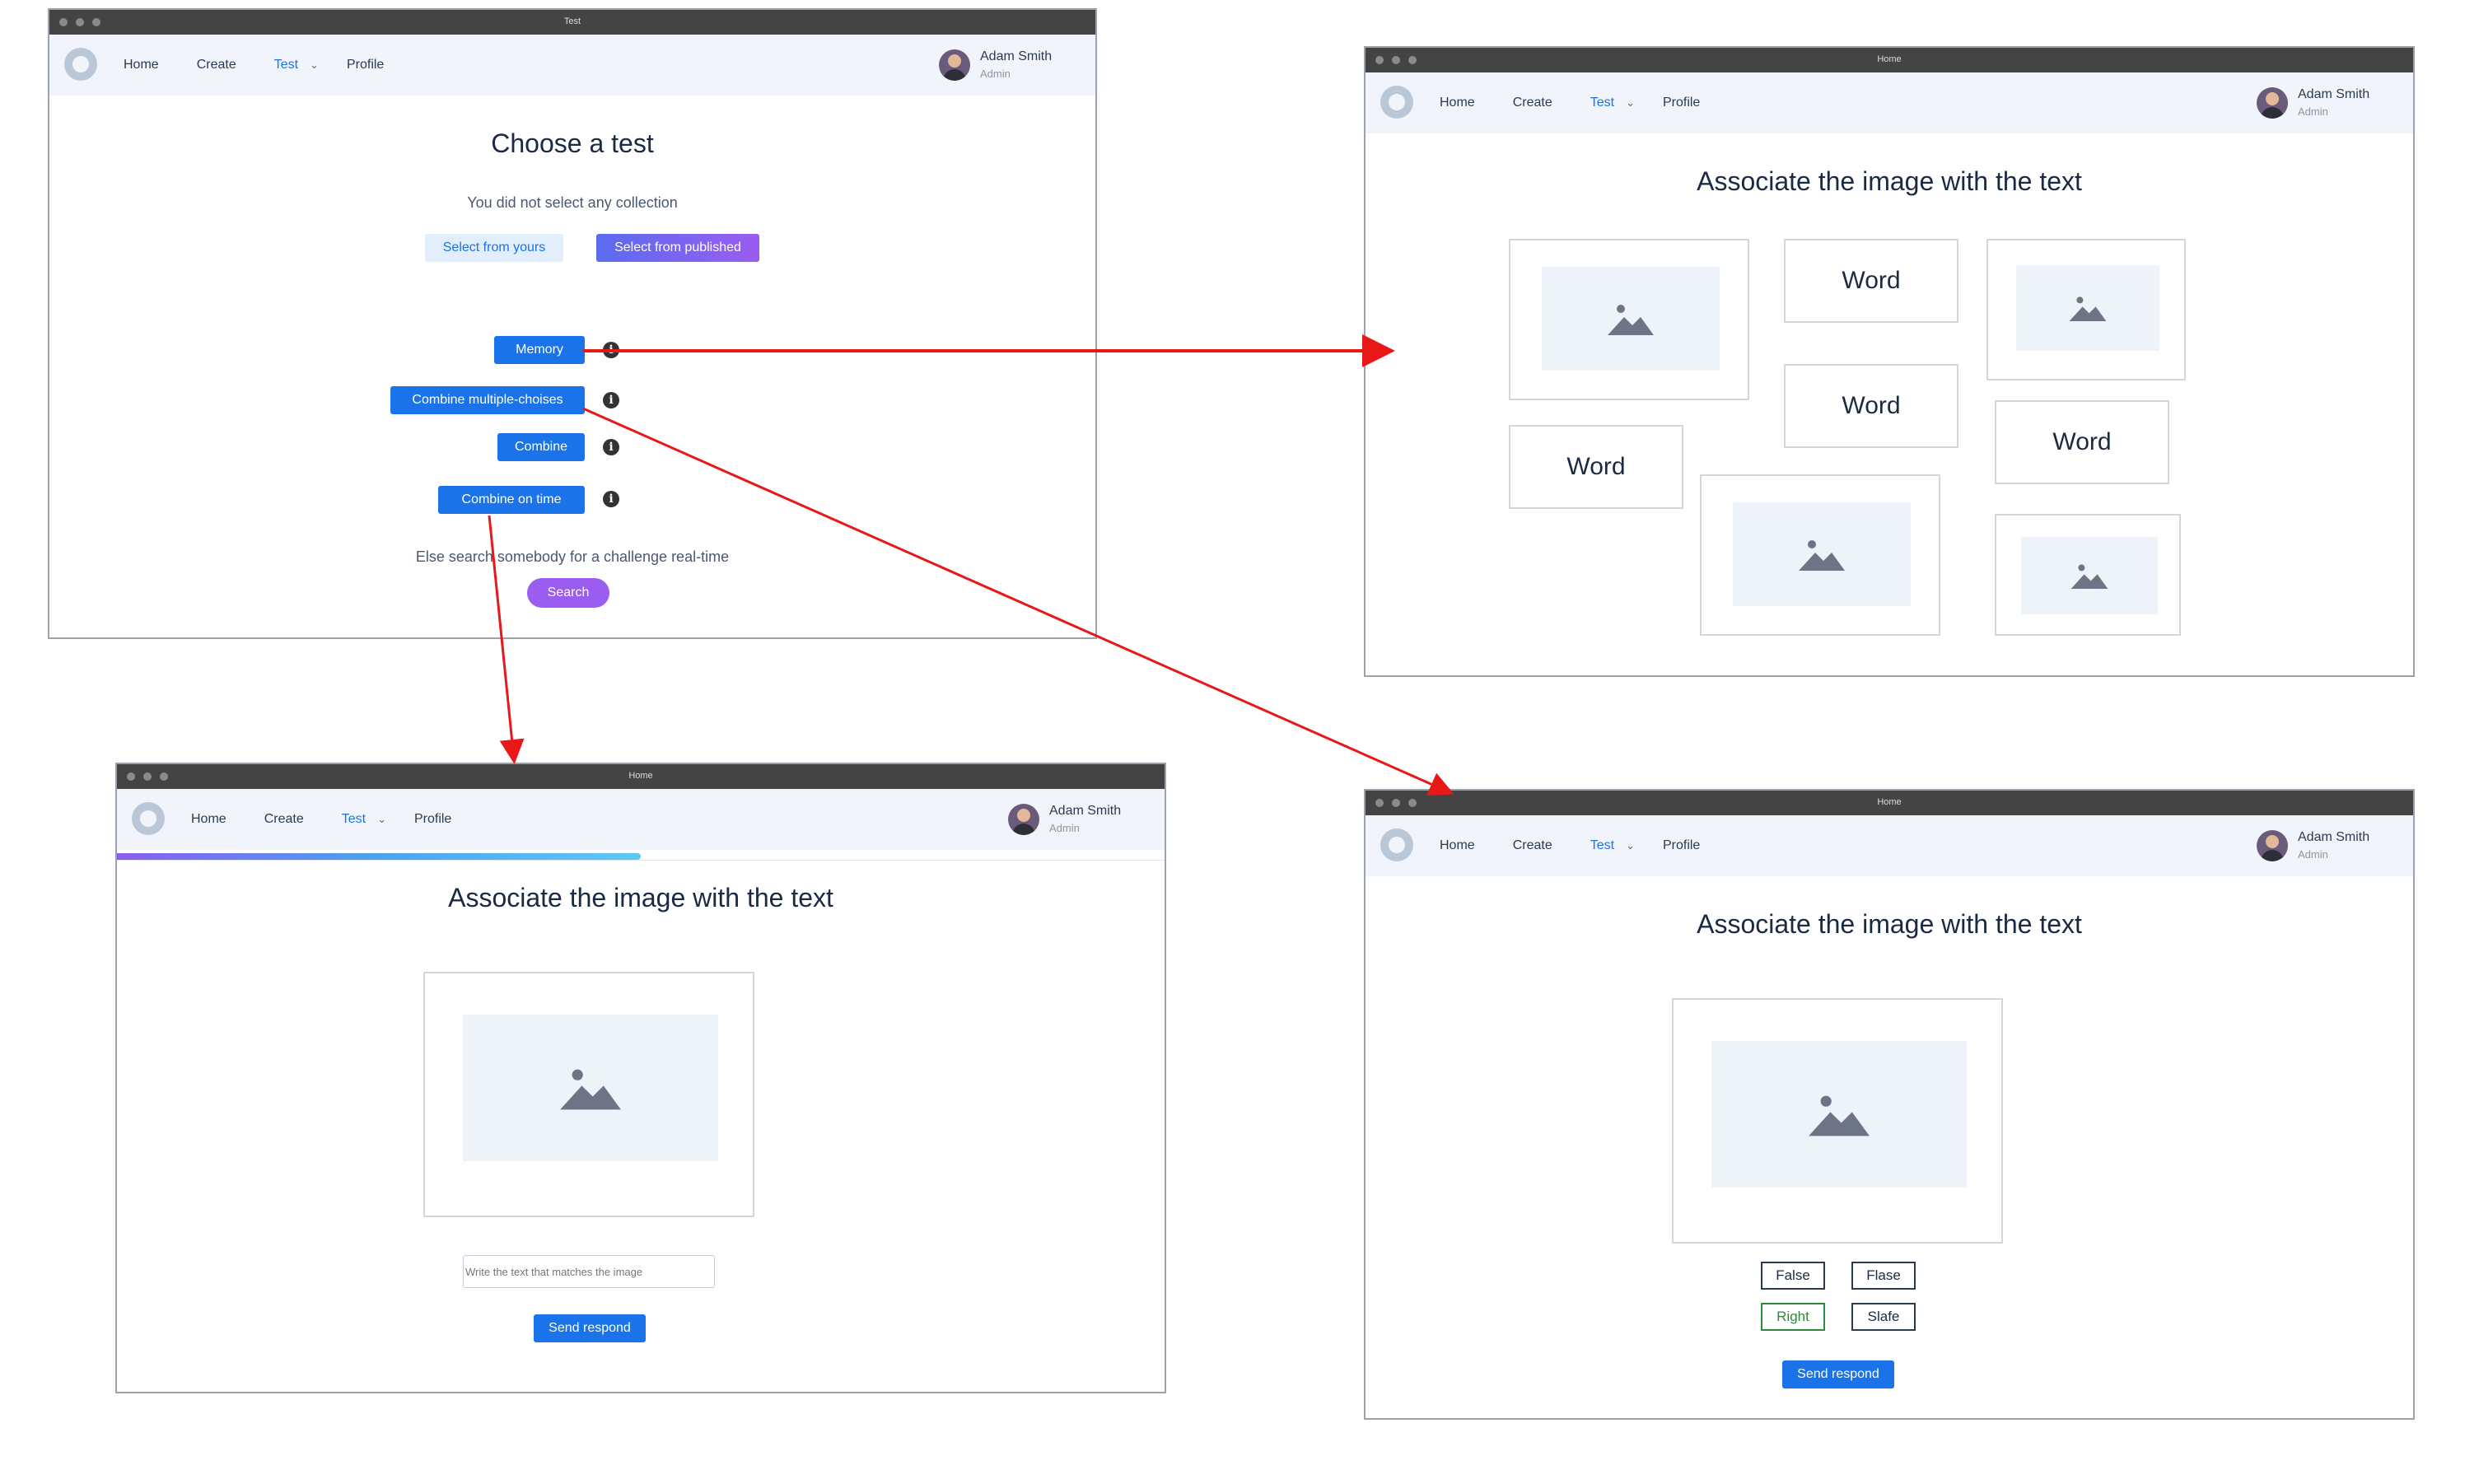 This screenshot has height=1484, width=2465. What do you see at coordinates (1793, 1276) in the screenshot?
I see `option-false: False` at bounding box center [1793, 1276].